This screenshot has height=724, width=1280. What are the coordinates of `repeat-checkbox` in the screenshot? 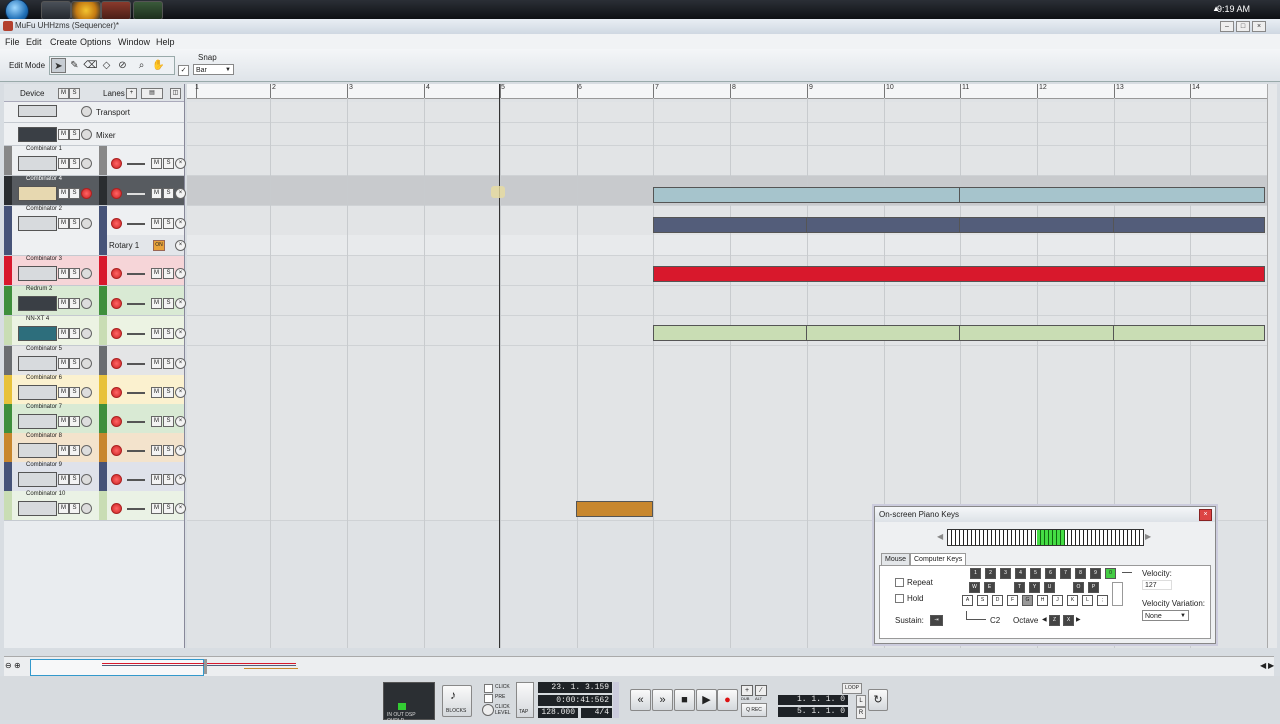 It's located at (899, 582).